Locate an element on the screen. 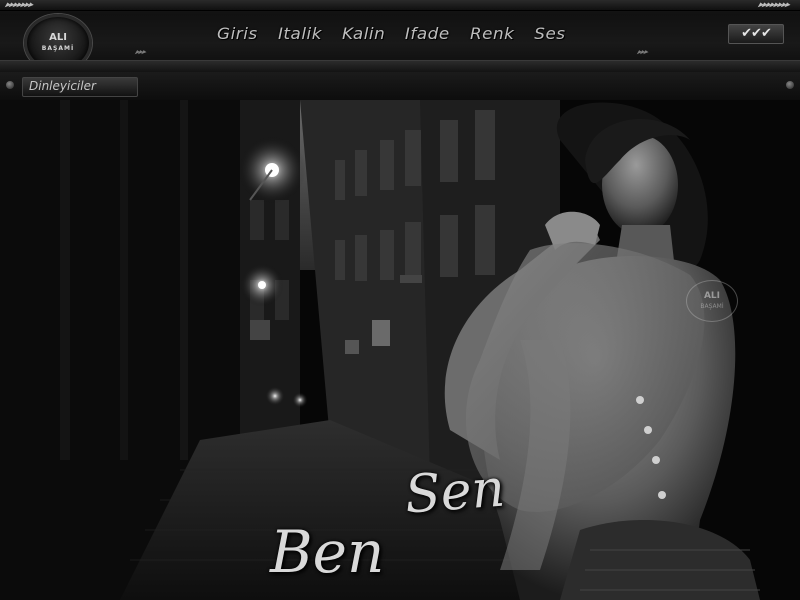  menu-item-italik: Italik is located at coordinates (300, 36).